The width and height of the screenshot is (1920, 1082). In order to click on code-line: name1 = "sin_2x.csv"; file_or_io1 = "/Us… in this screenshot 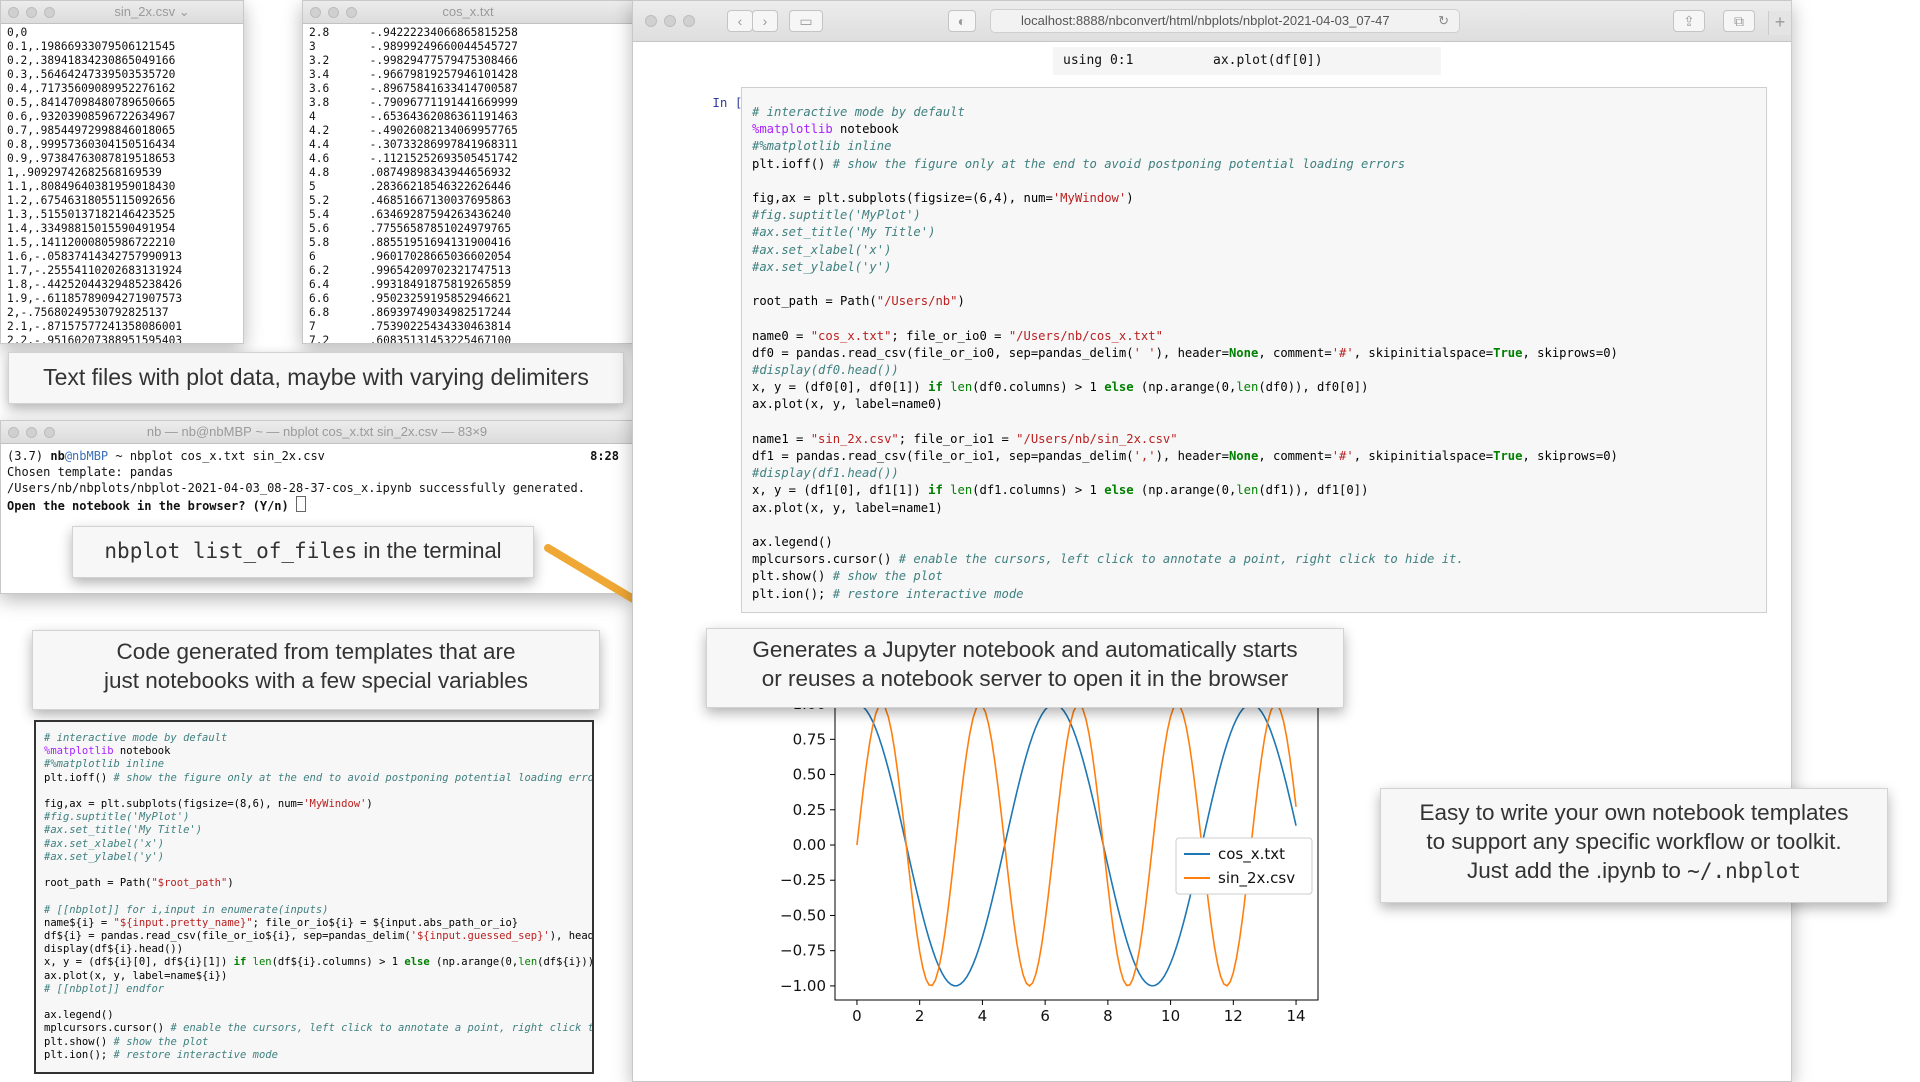, I will do `click(965, 438)`.